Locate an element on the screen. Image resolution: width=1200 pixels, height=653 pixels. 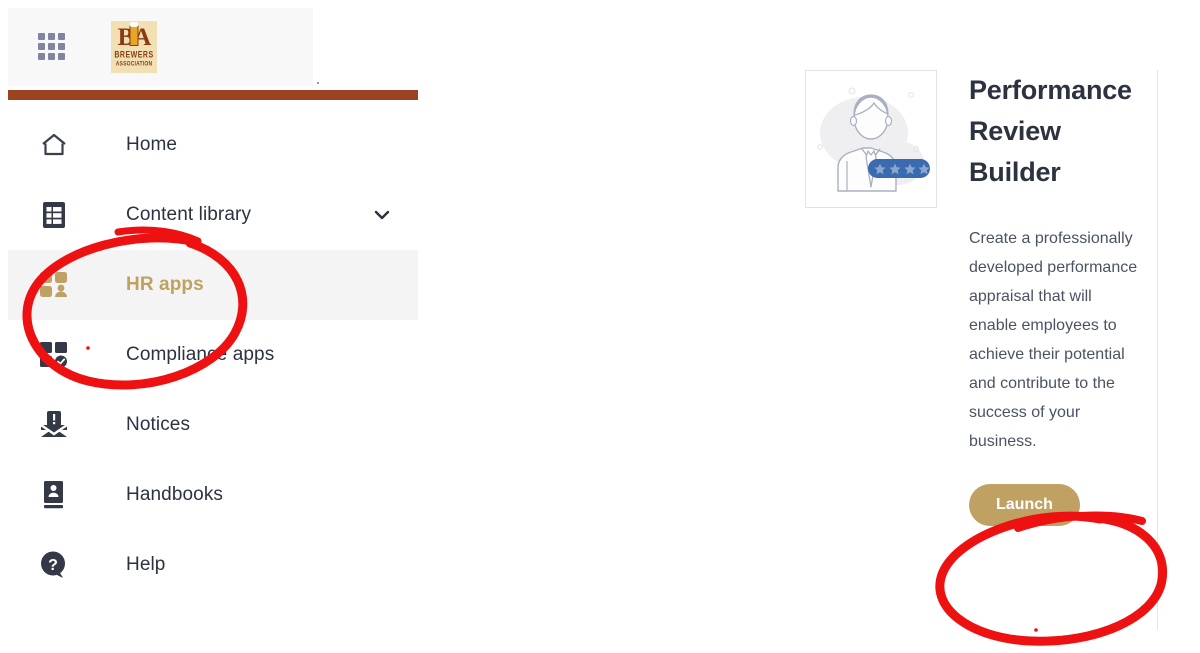
sidebar-item-hr-apps: HR apps is located at coordinates (213, 285).